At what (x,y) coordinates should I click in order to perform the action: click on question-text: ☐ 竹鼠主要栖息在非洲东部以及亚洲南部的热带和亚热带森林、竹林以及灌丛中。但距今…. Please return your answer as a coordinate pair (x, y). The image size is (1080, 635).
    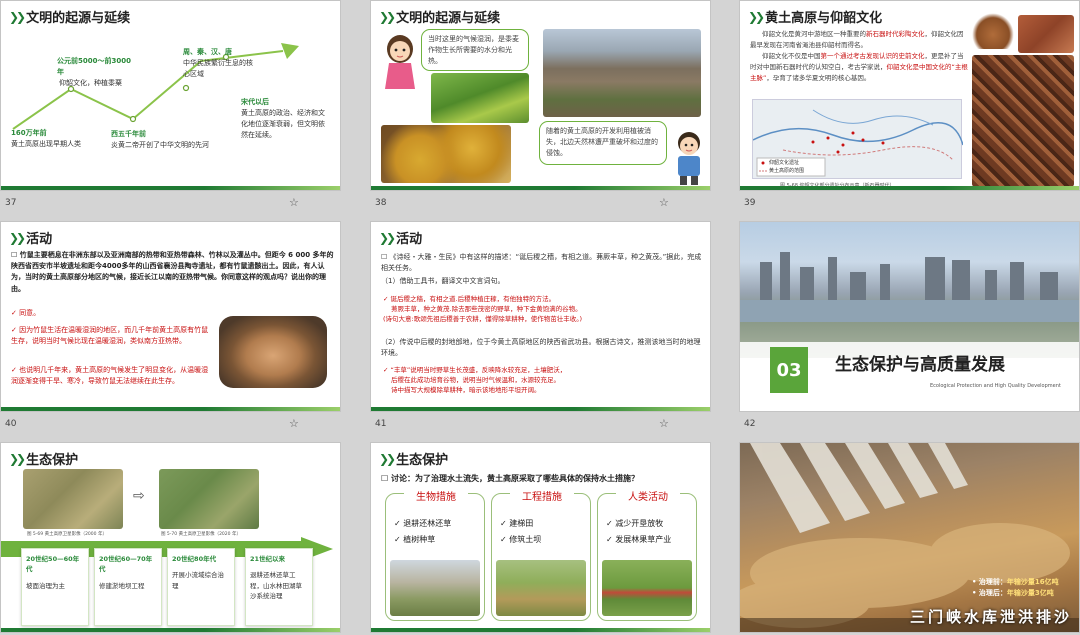
    Looking at the image, I should click on (173, 272).